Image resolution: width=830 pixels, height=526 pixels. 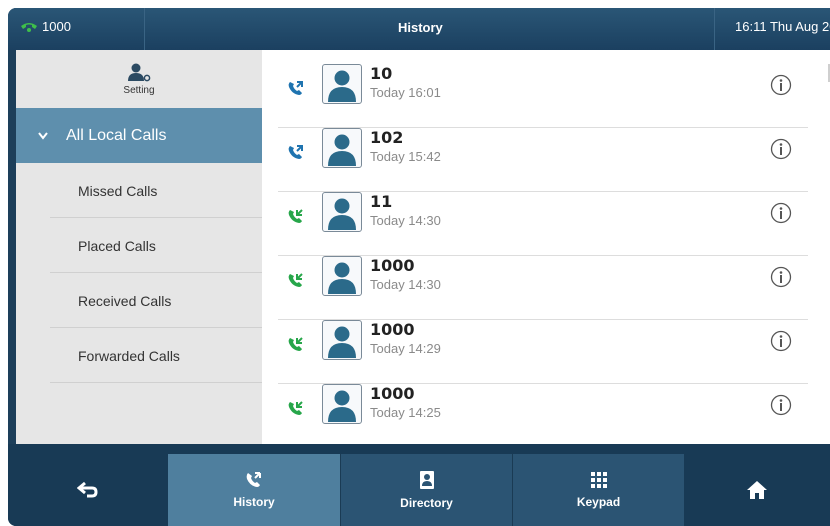 I want to click on call-name: 10, so click(x=381, y=73).